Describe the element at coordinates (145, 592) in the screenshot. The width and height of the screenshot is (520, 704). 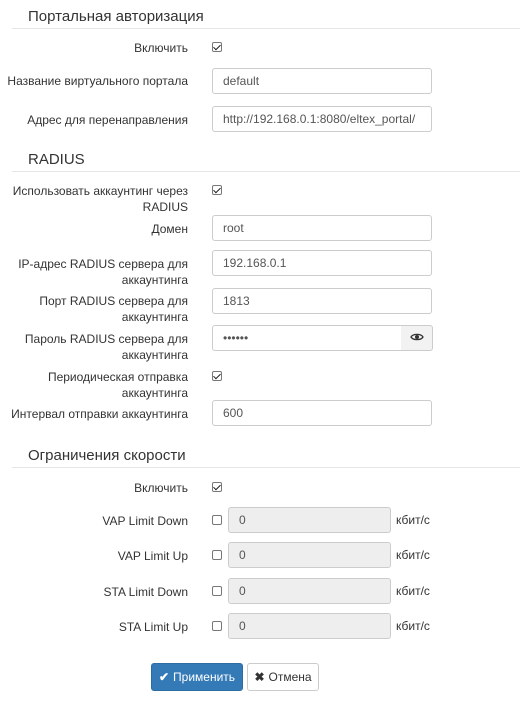
I see `sta-limit-down-label: STA Limit Down` at that location.